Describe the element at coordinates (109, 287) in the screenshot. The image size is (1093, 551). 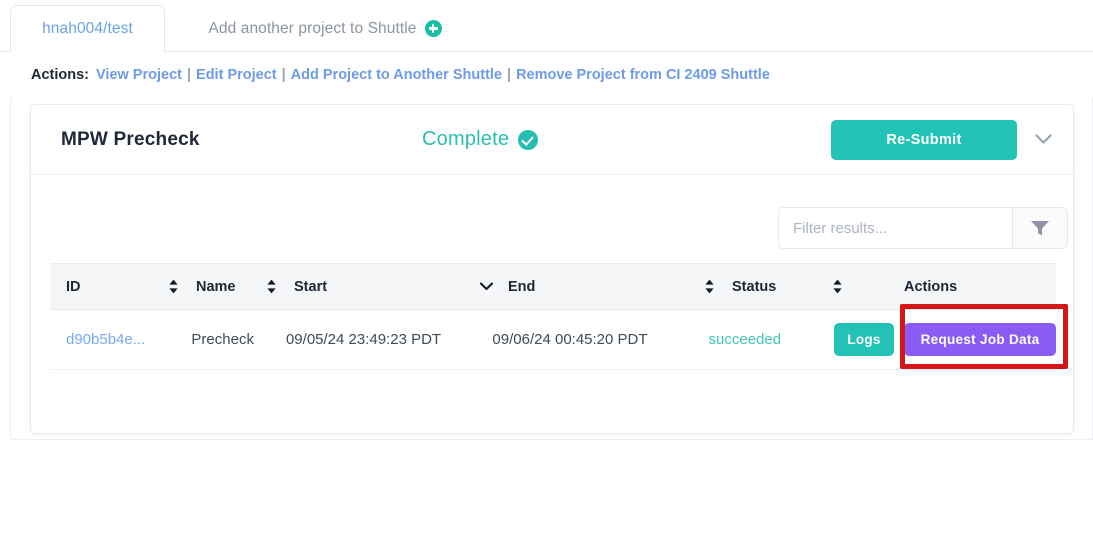
I see `column-header-id: ID` at that location.